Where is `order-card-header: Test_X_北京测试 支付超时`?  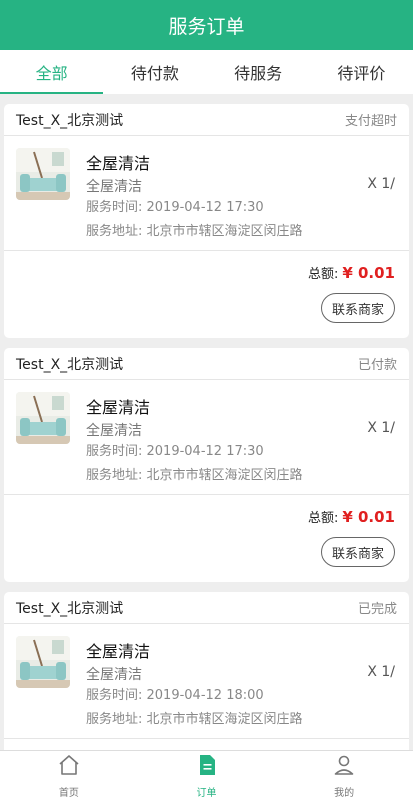 order-card-header: Test_X_北京测试 支付超时 is located at coordinates (206, 120).